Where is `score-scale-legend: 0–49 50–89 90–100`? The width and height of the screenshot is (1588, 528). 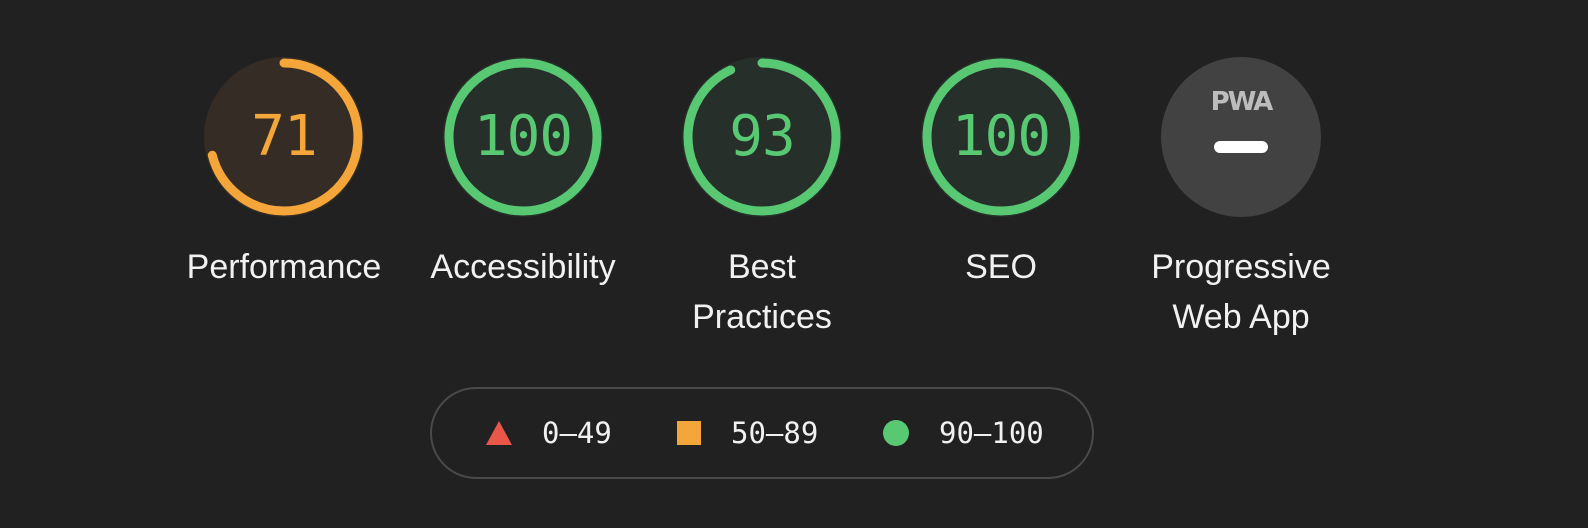 score-scale-legend: 0–49 50–89 90–100 is located at coordinates (762, 433).